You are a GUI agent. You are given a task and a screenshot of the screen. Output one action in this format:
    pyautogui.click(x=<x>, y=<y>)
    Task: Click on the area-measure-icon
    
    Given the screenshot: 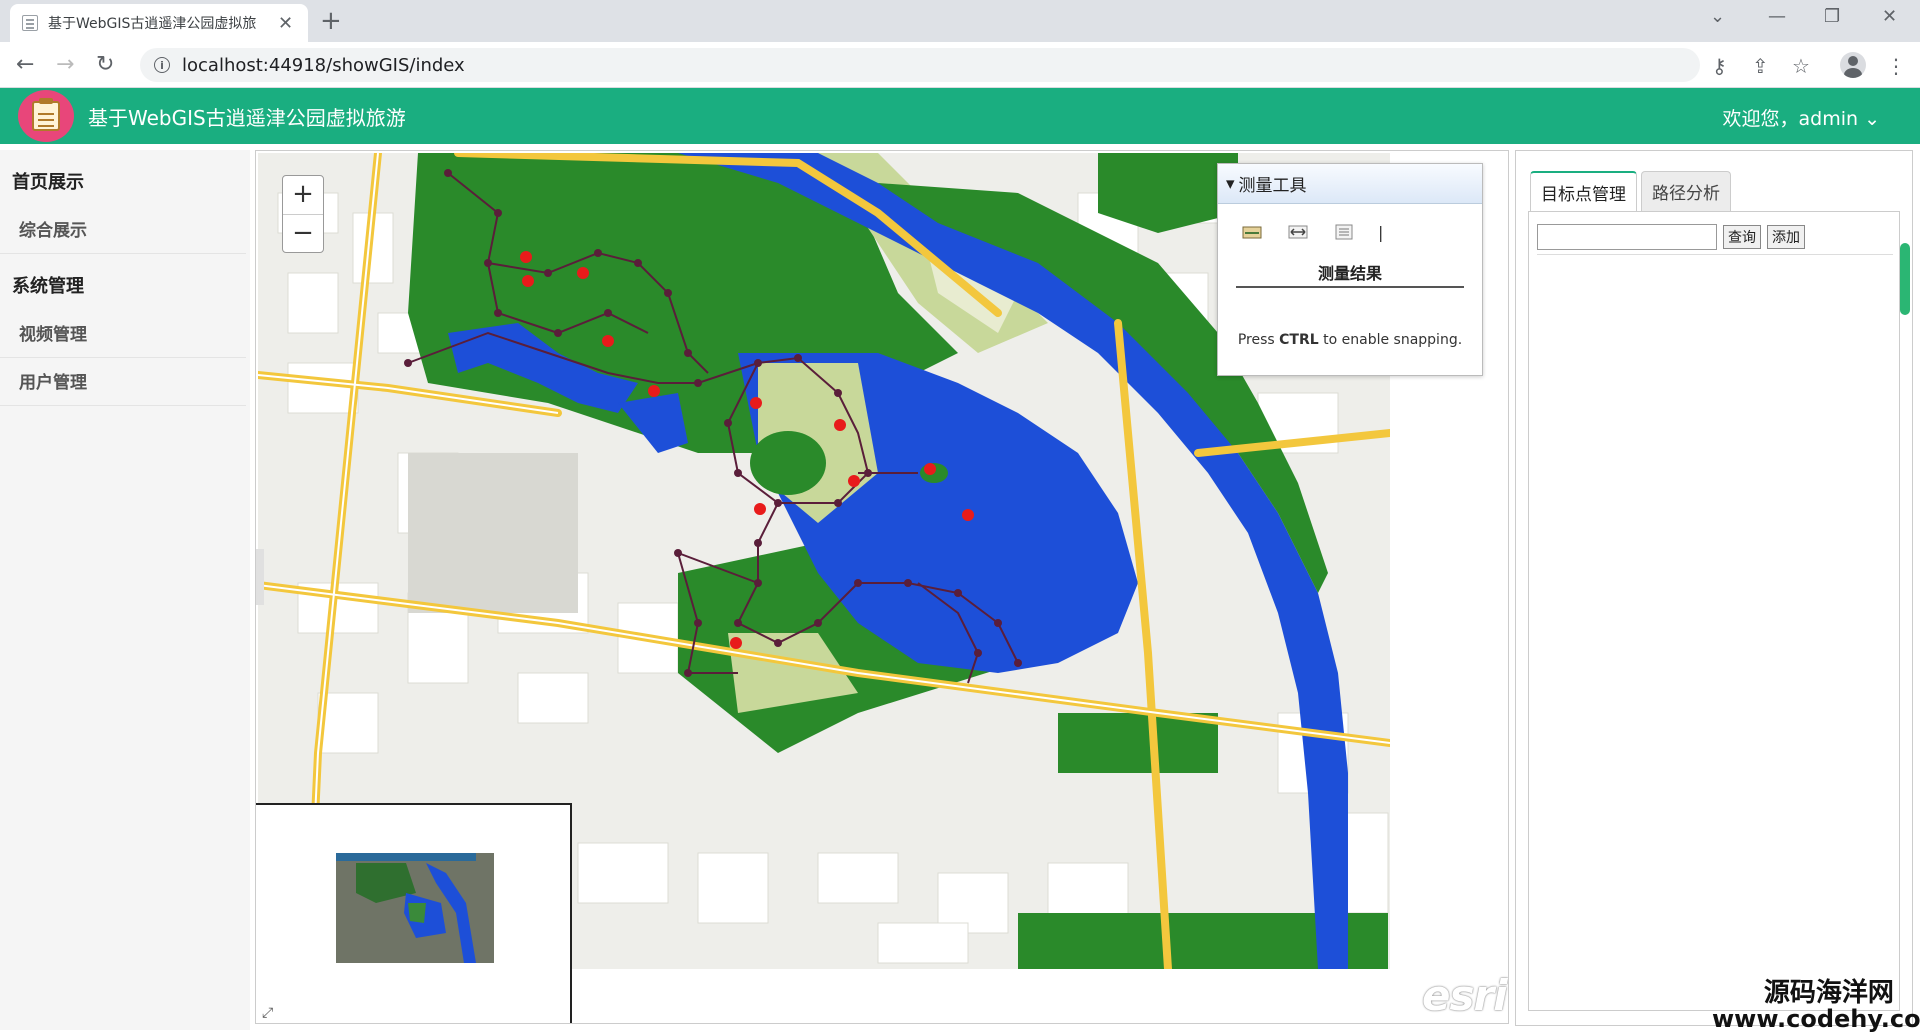 What is the action you would take?
    pyautogui.click(x=1252, y=232)
    